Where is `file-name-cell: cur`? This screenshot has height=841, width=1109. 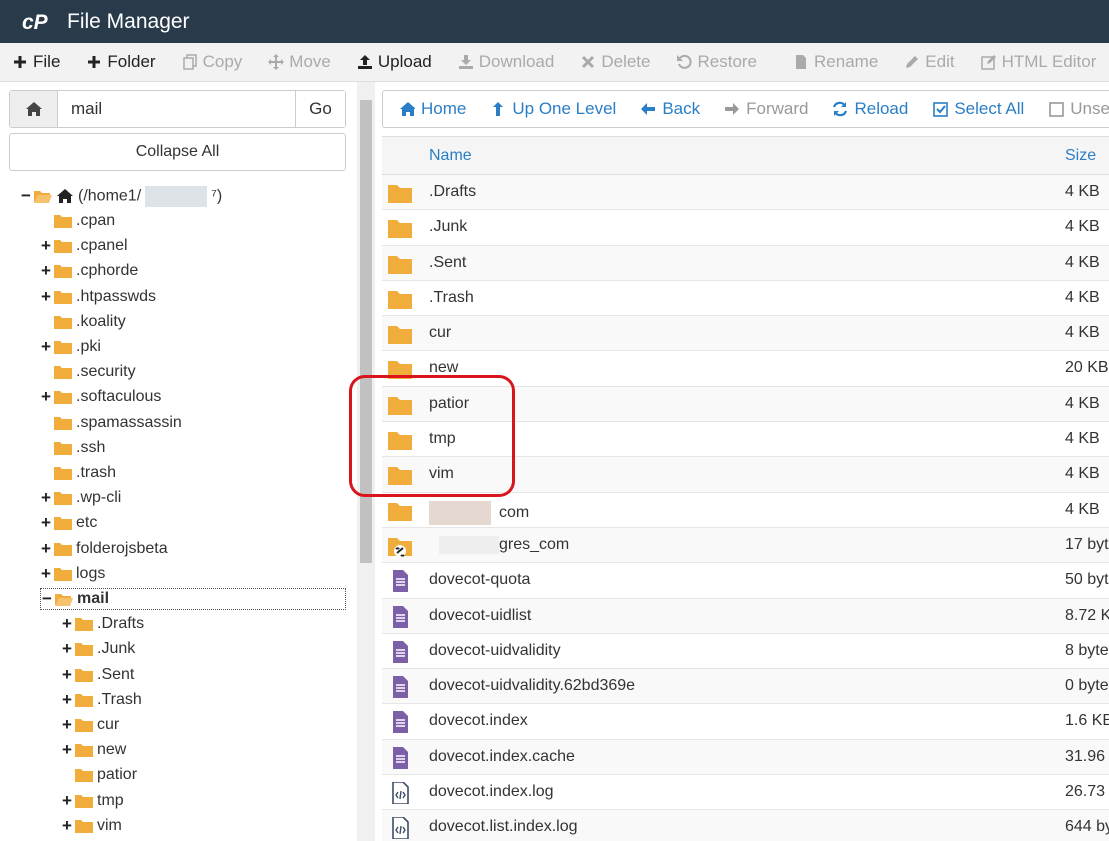 file-name-cell: cur is located at coordinates (440, 333).